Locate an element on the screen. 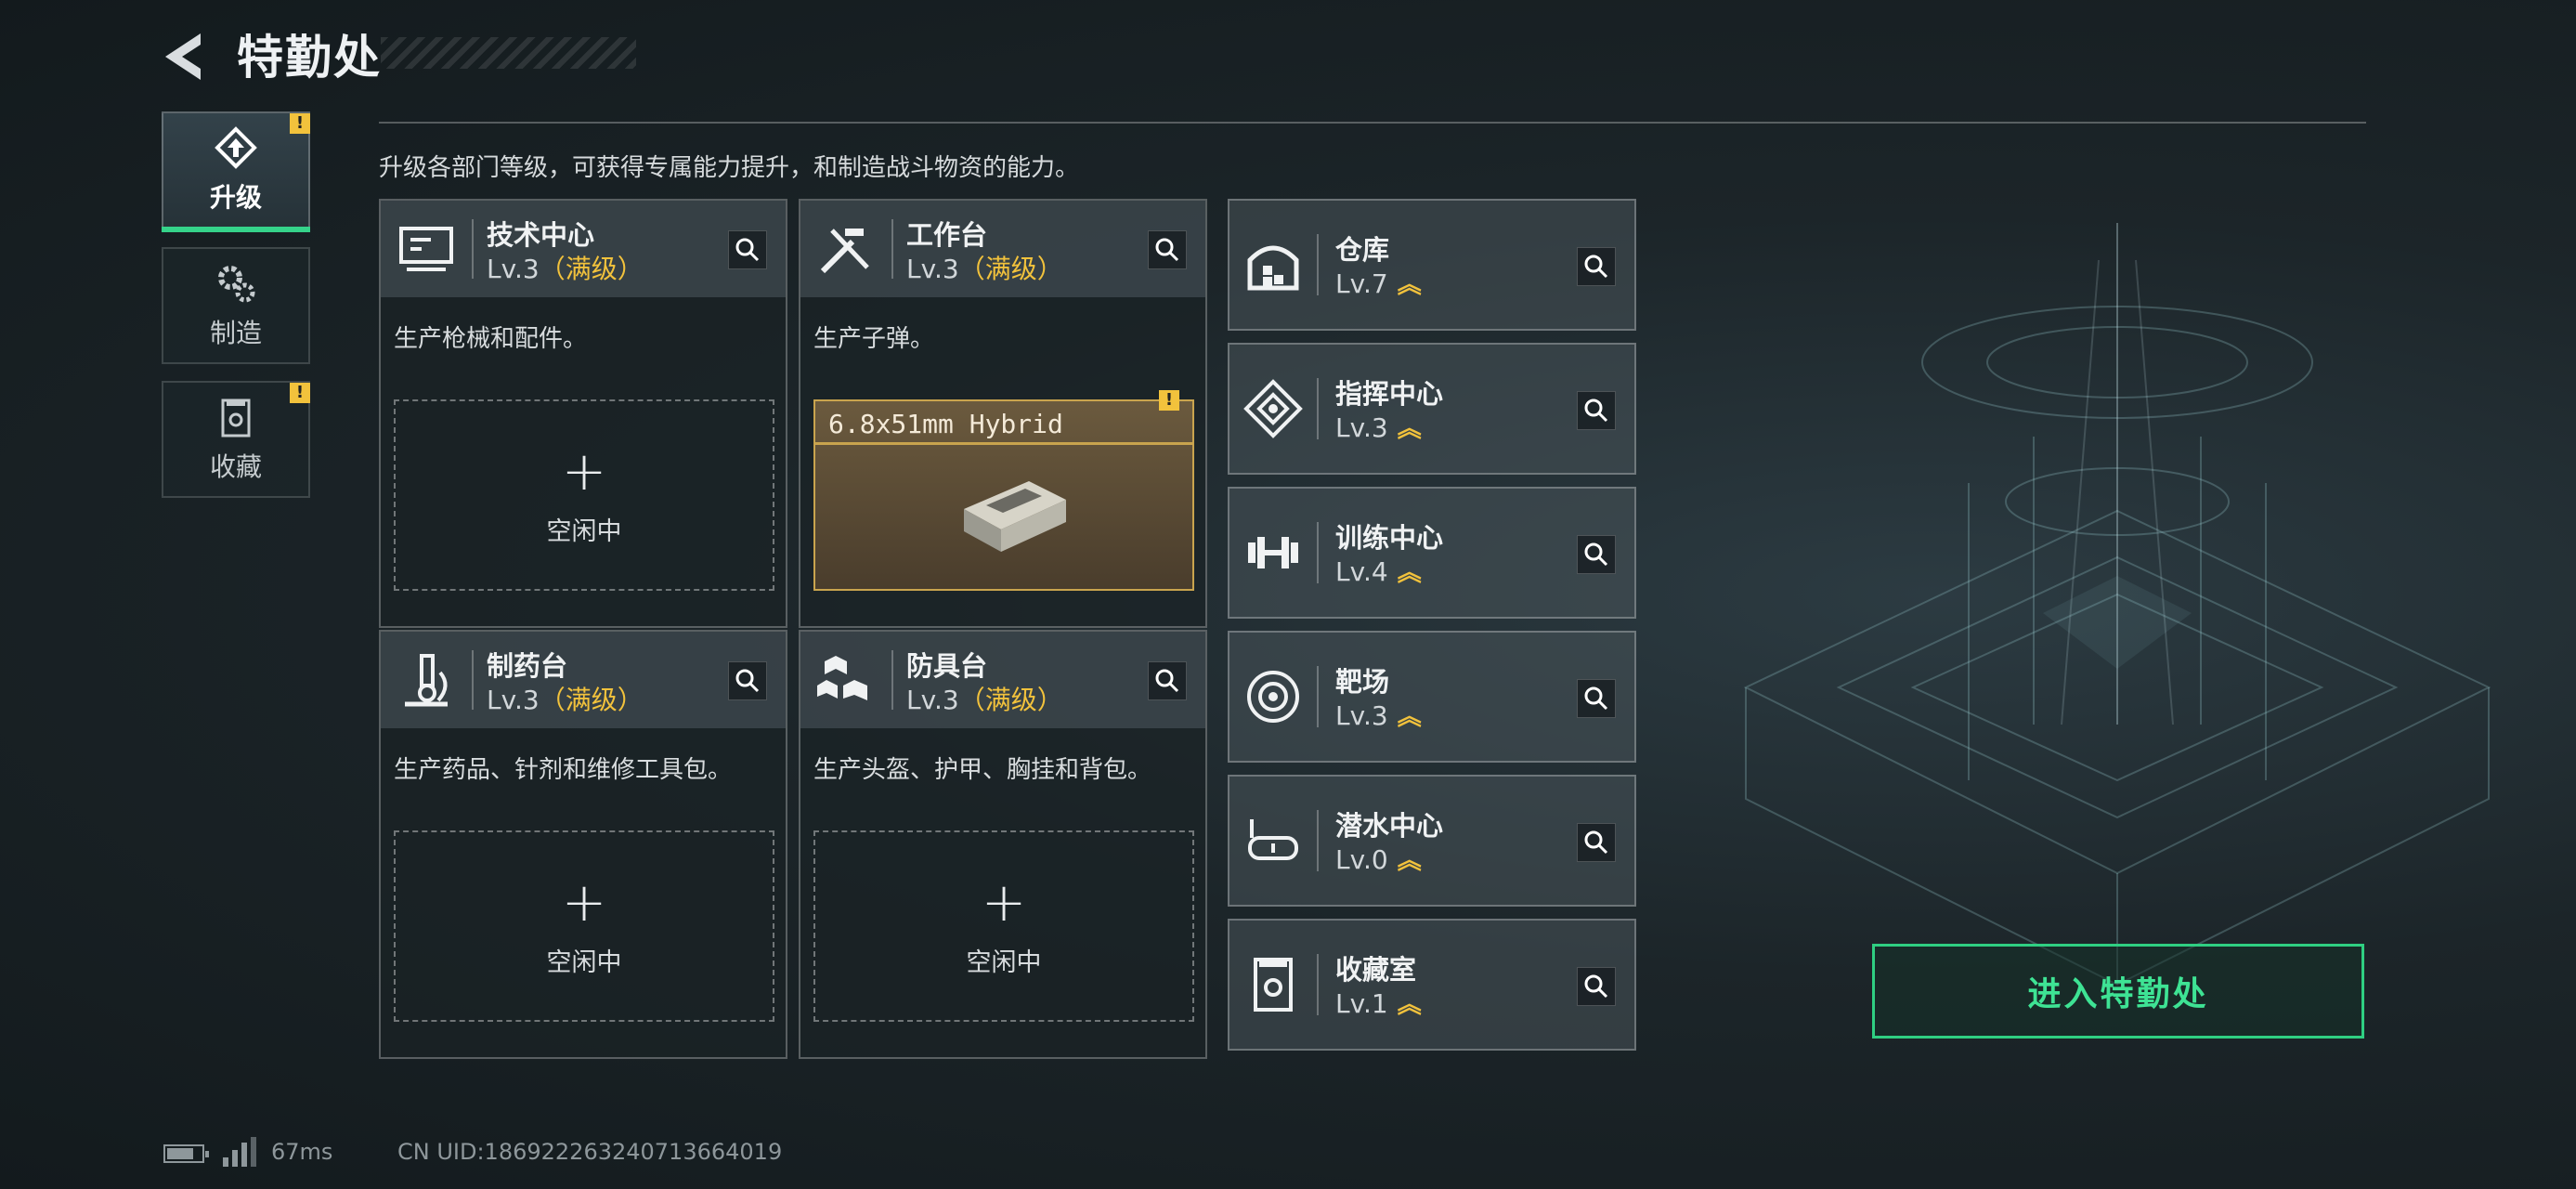 The height and width of the screenshot is (1189, 2576). tab-upgrade-label: 升级 is located at coordinates (235, 198).